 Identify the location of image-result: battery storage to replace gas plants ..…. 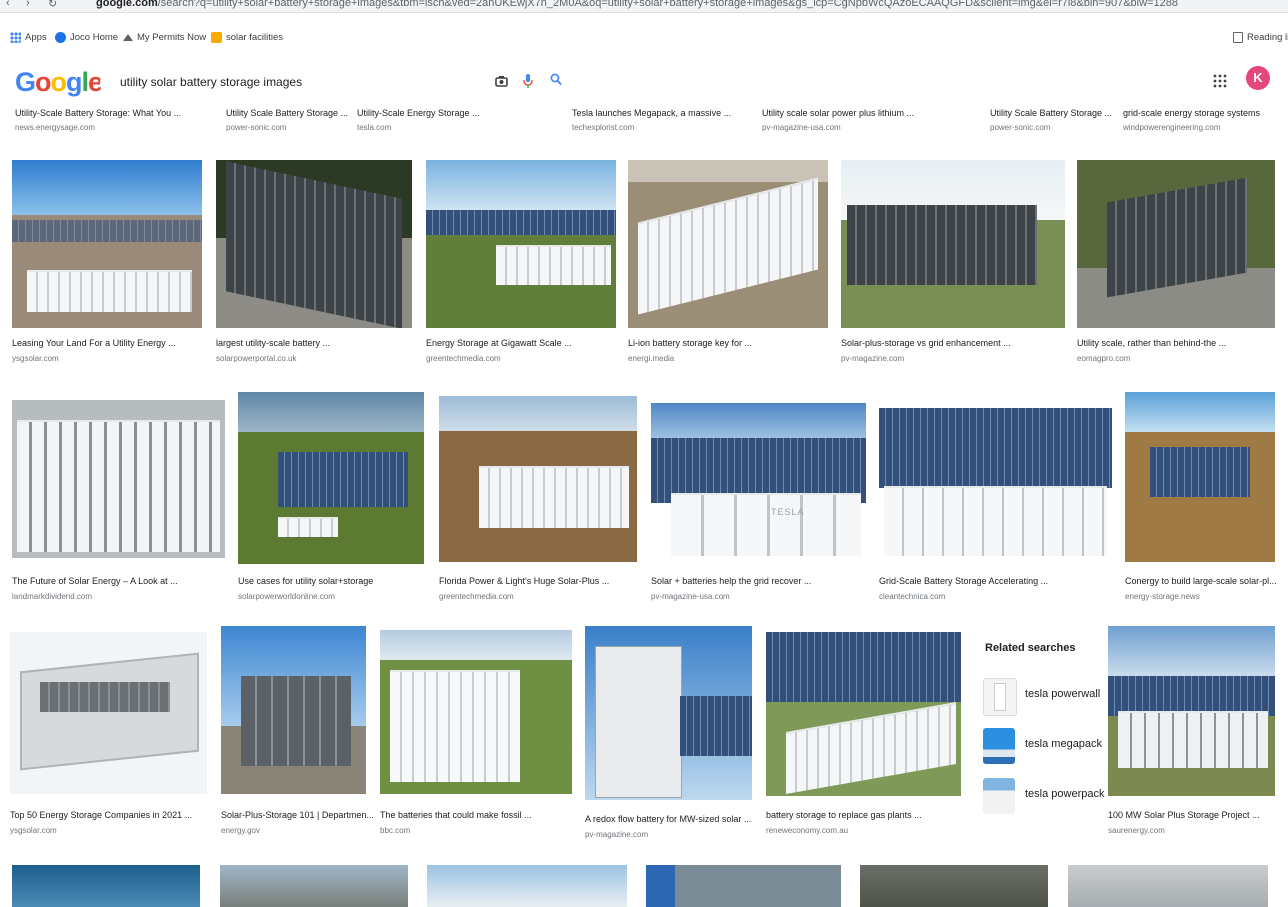
(863, 733).